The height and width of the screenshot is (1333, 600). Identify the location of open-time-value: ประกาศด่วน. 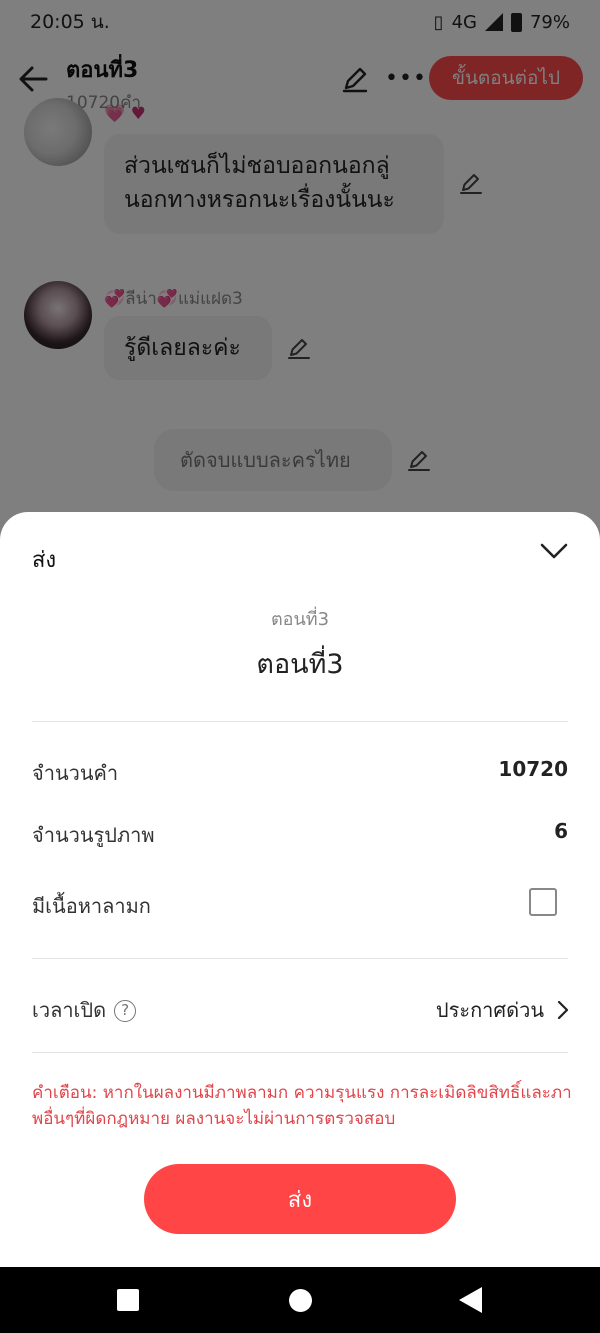
(489, 1010).